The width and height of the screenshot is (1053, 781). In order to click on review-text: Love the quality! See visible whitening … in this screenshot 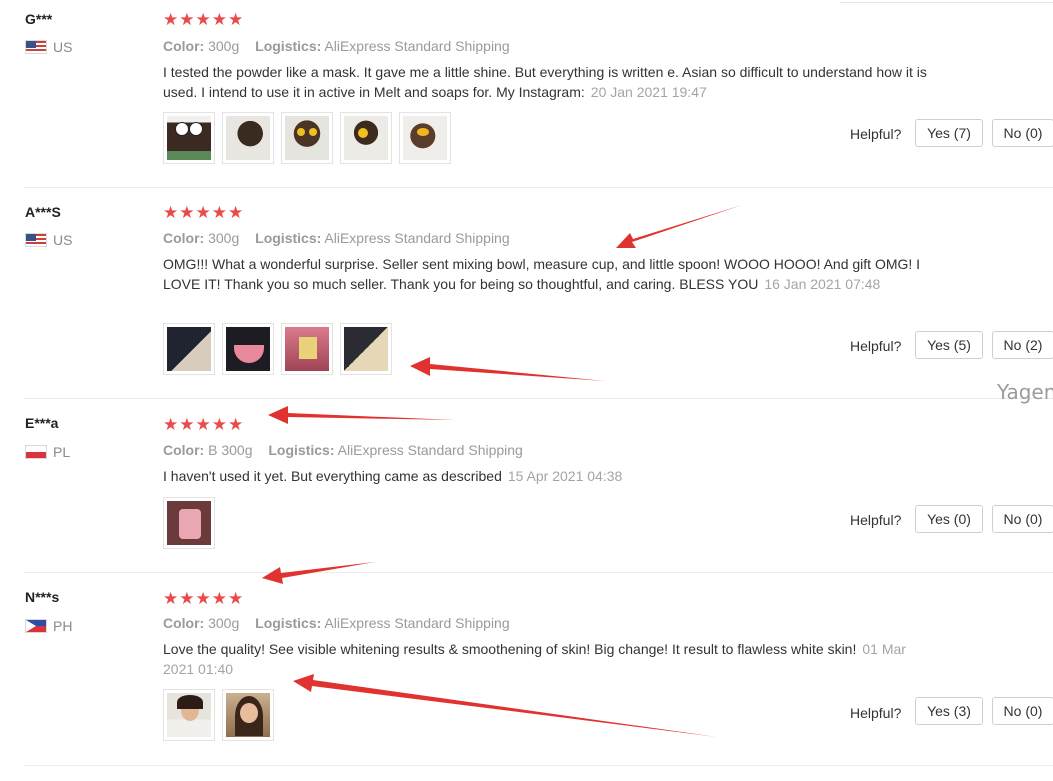, I will do `click(510, 649)`.